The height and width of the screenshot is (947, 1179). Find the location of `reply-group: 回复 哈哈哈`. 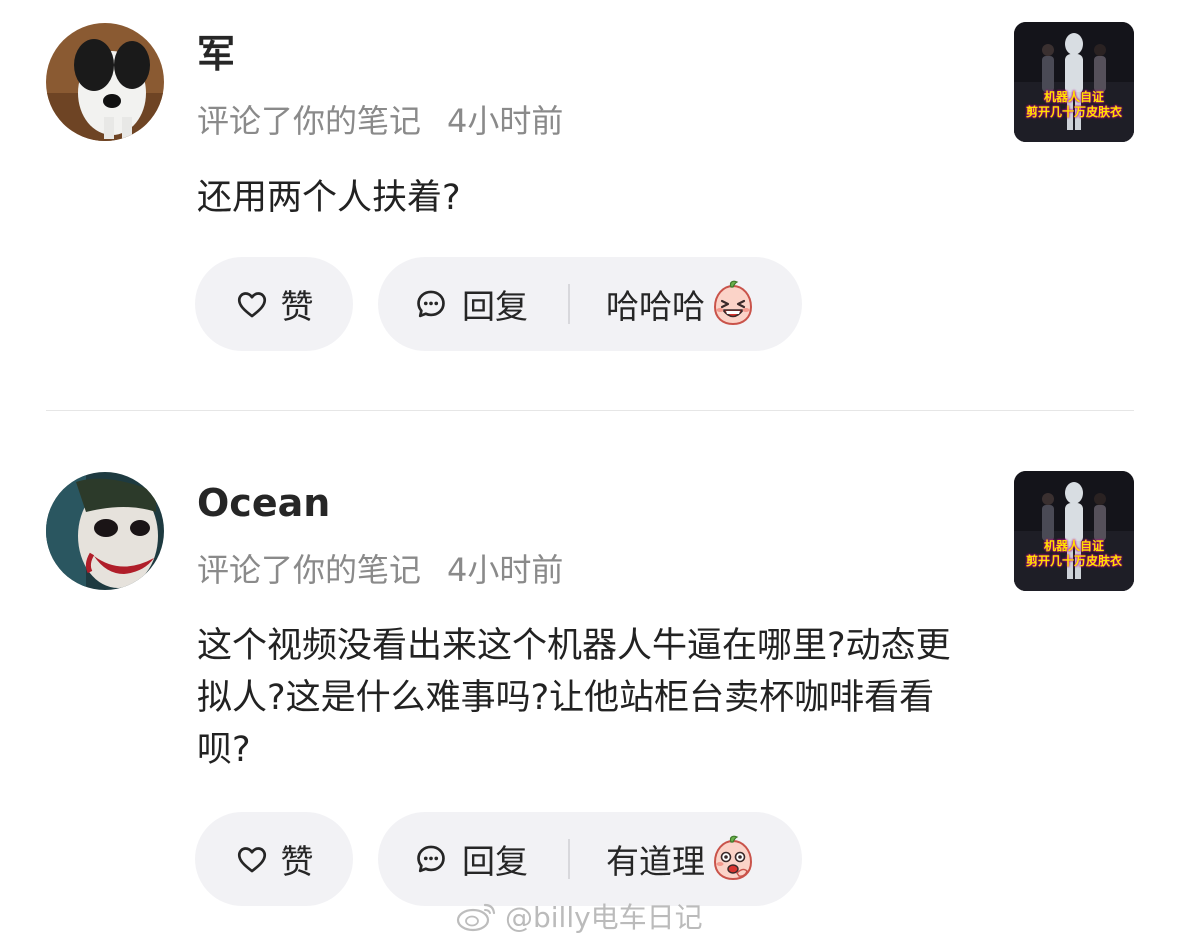

reply-group: 回复 哈哈哈 is located at coordinates (590, 304).